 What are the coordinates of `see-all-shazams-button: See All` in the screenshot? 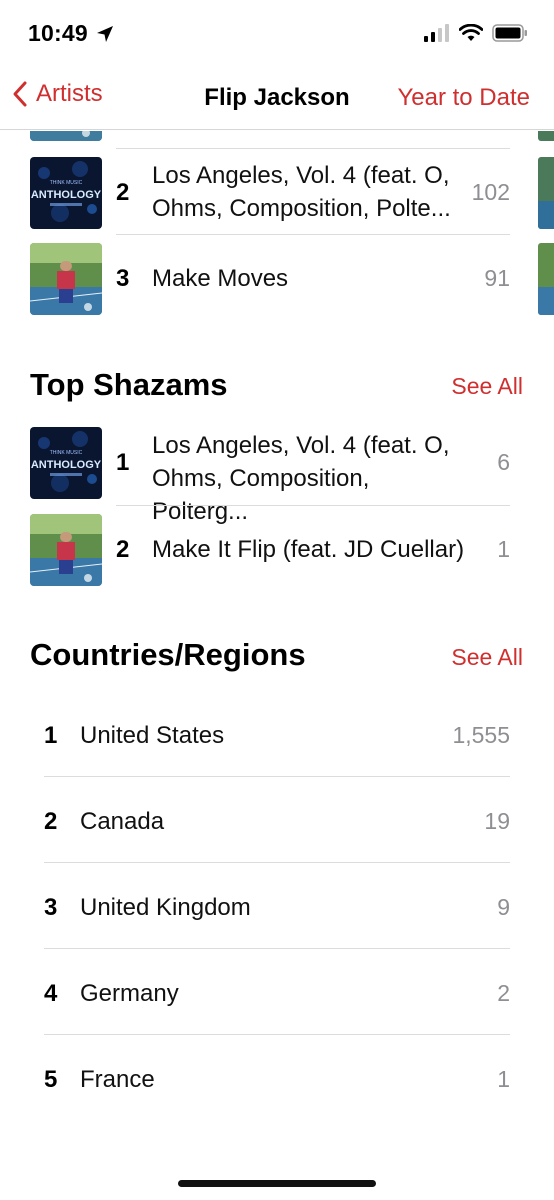 It's located at (487, 386).